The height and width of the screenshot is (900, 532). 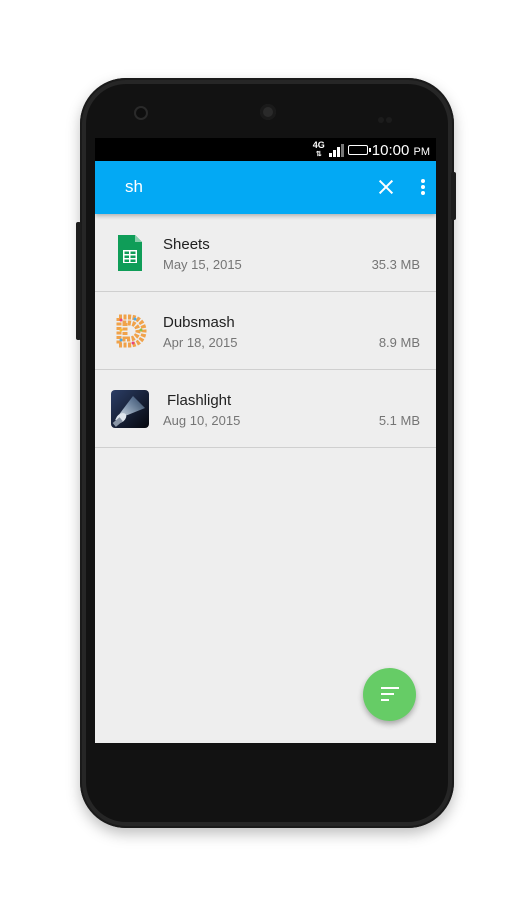 I want to click on signal-icon, so click(x=336, y=150).